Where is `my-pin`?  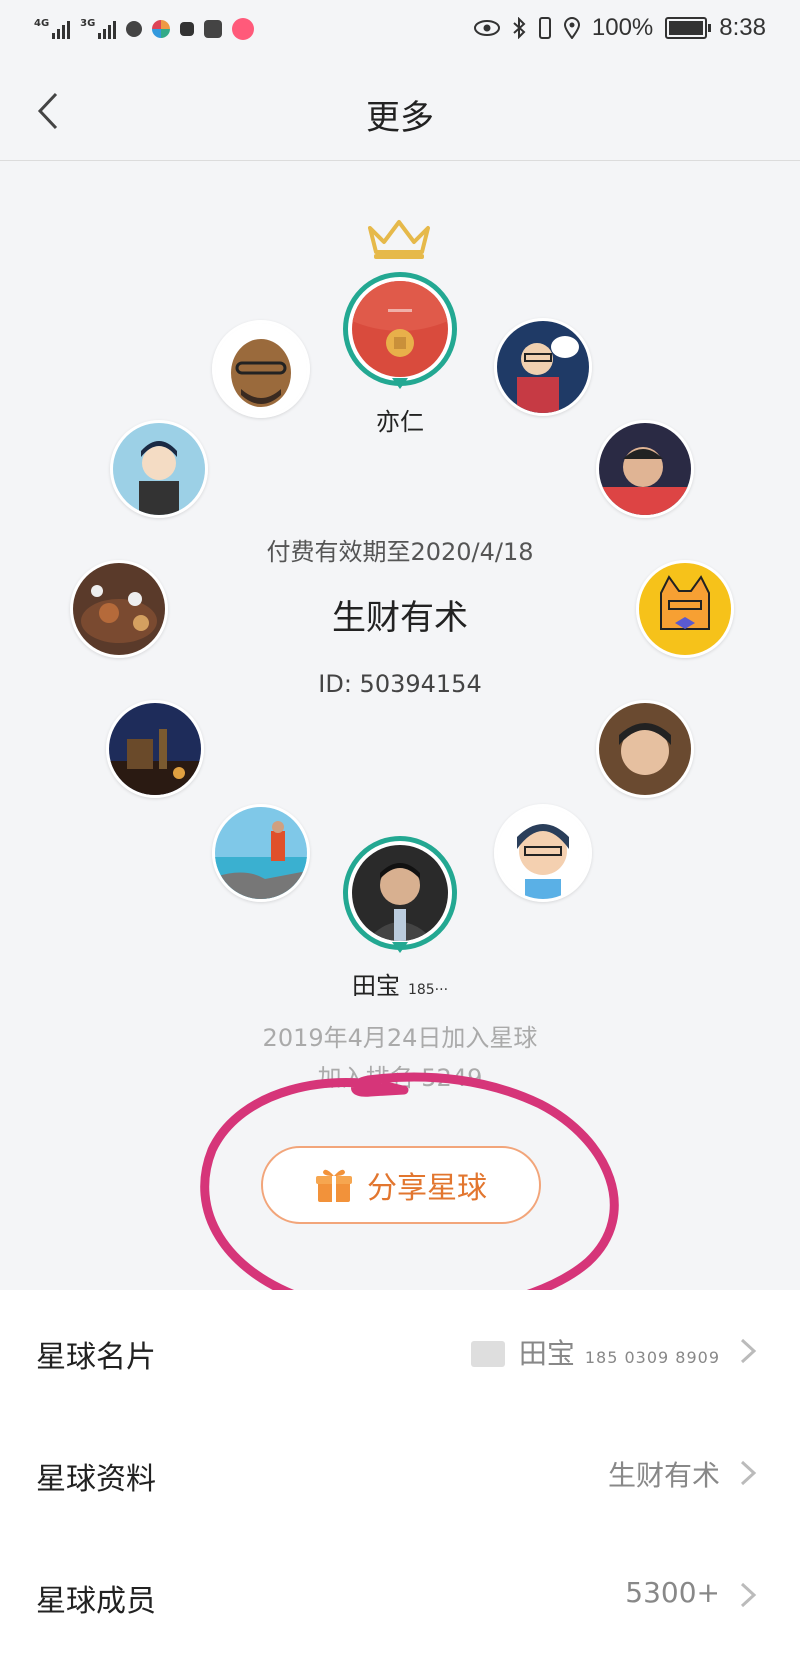 my-pin is located at coordinates (400, 947).